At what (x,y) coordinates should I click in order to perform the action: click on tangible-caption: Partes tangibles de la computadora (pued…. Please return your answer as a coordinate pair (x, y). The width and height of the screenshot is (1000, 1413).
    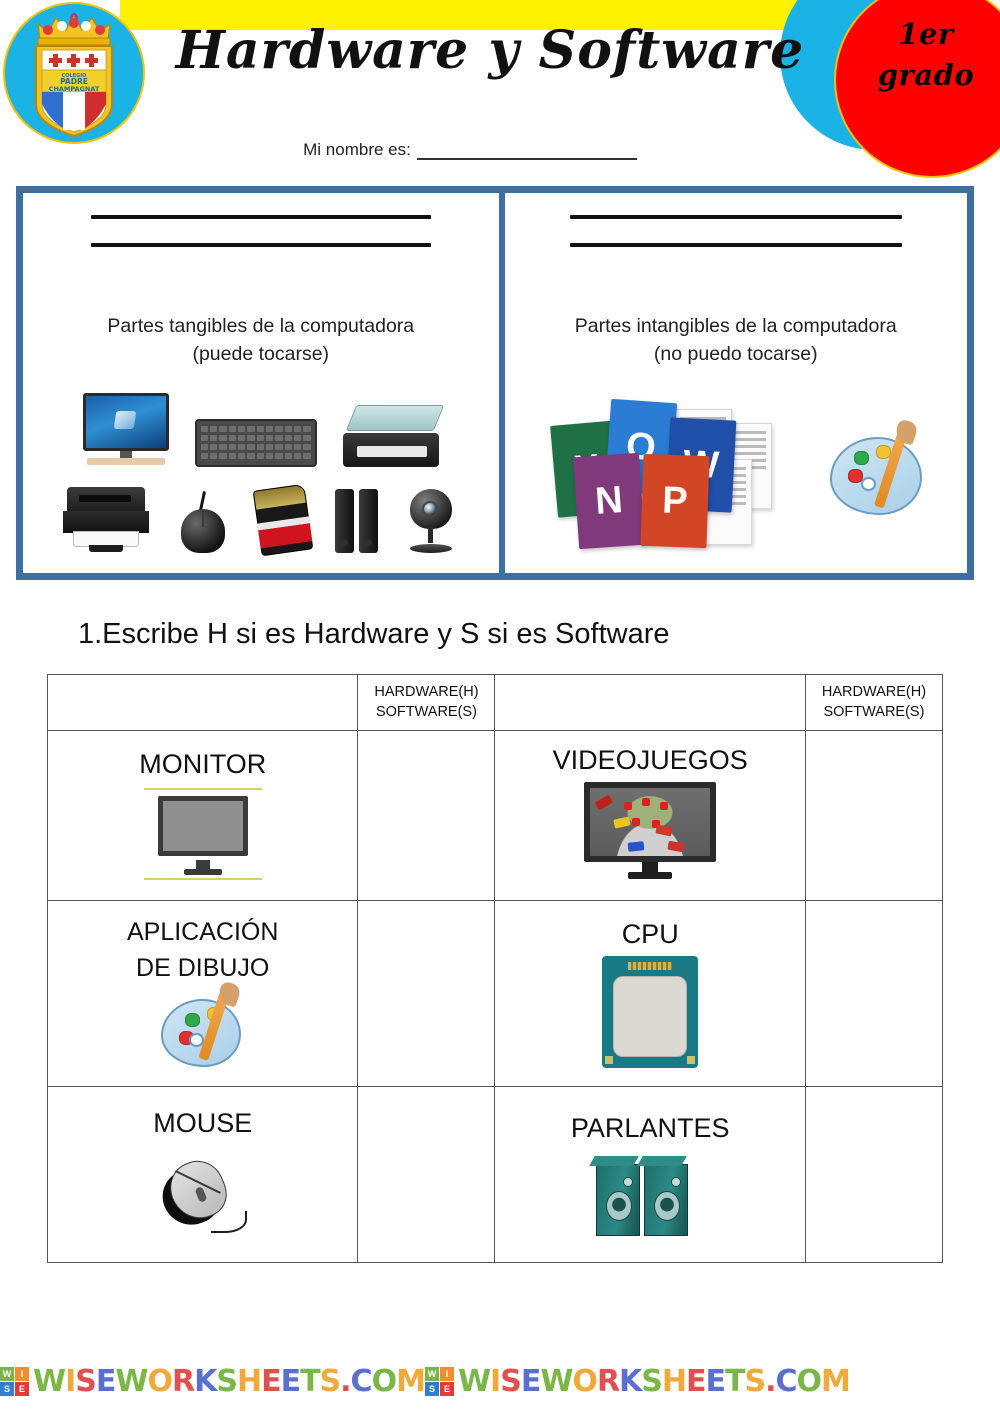
    Looking at the image, I should click on (261, 340).